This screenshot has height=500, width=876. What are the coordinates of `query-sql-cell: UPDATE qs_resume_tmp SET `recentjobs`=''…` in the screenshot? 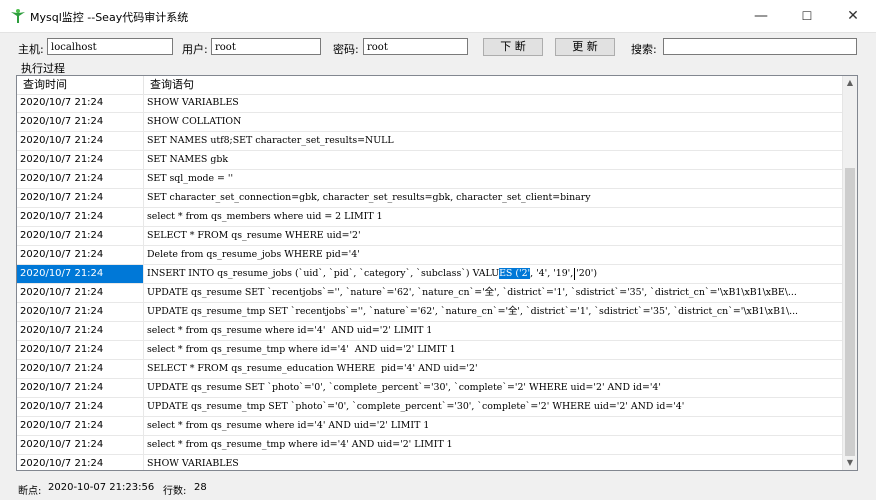 It's located at (473, 311).